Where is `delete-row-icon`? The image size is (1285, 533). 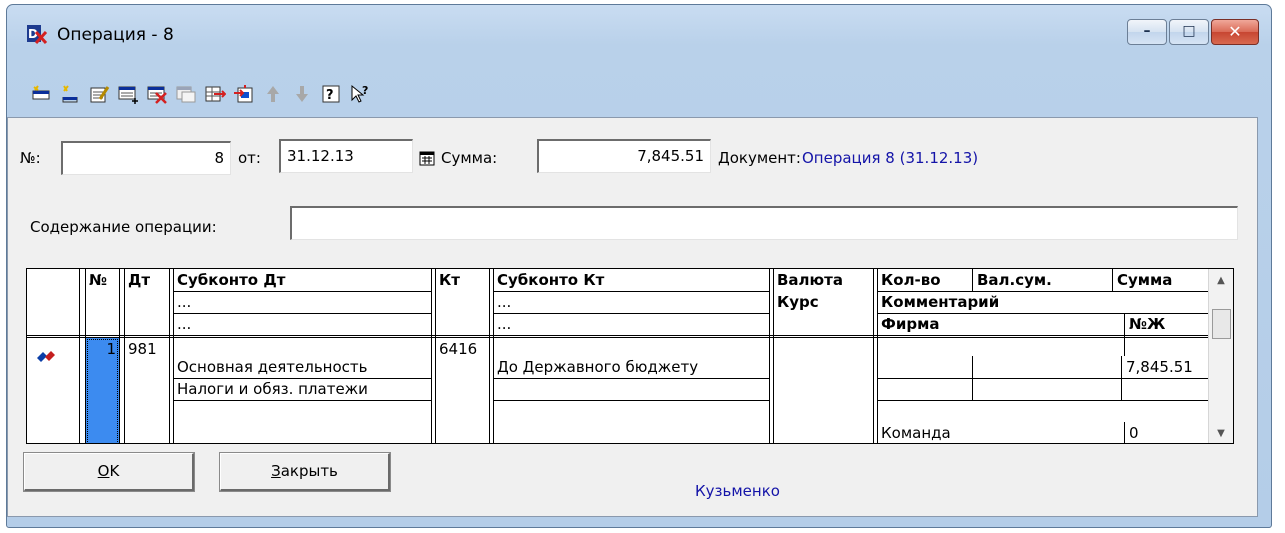
delete-row-icon is located at coordinates (157, 95).